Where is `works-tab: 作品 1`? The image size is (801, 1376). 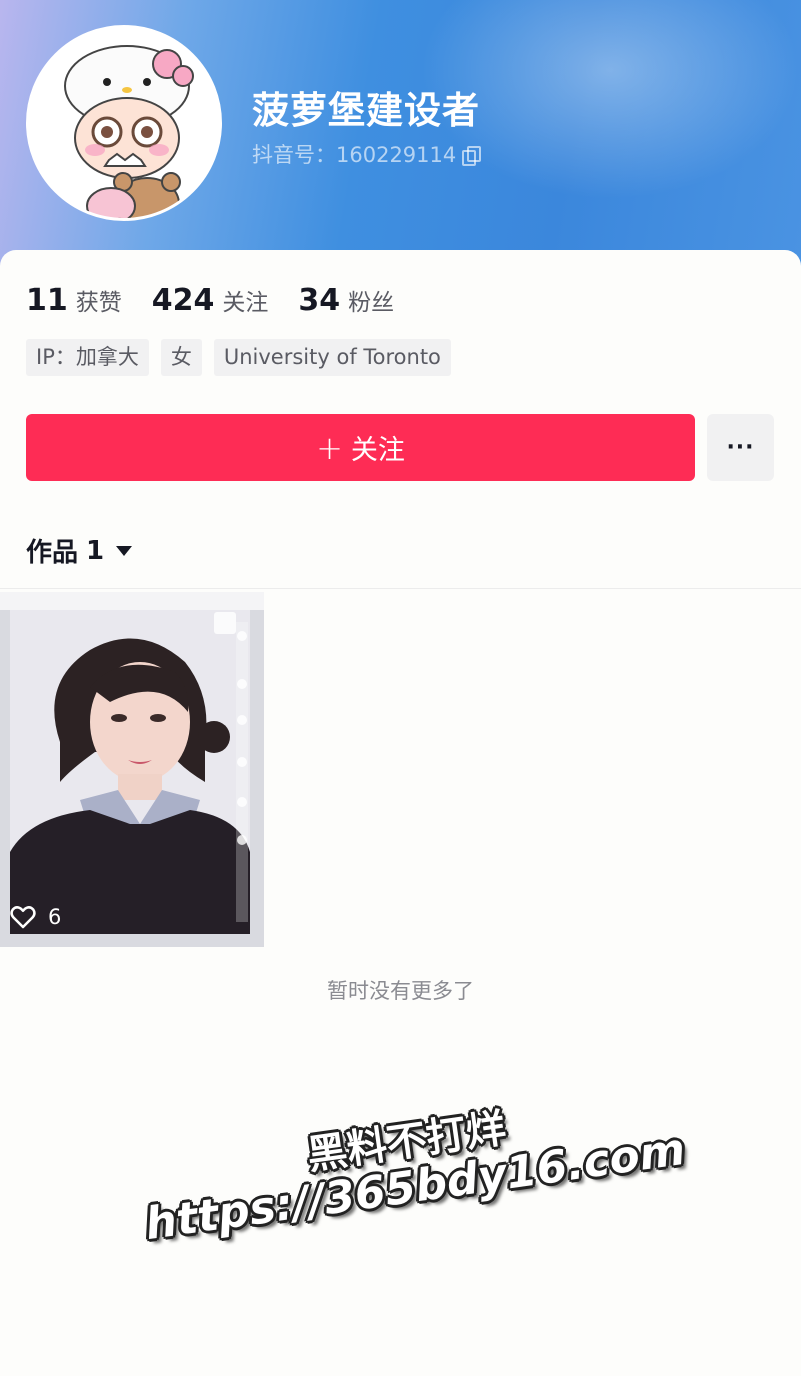 works-tab: 作品 1 is located at coordinates (79, 550).